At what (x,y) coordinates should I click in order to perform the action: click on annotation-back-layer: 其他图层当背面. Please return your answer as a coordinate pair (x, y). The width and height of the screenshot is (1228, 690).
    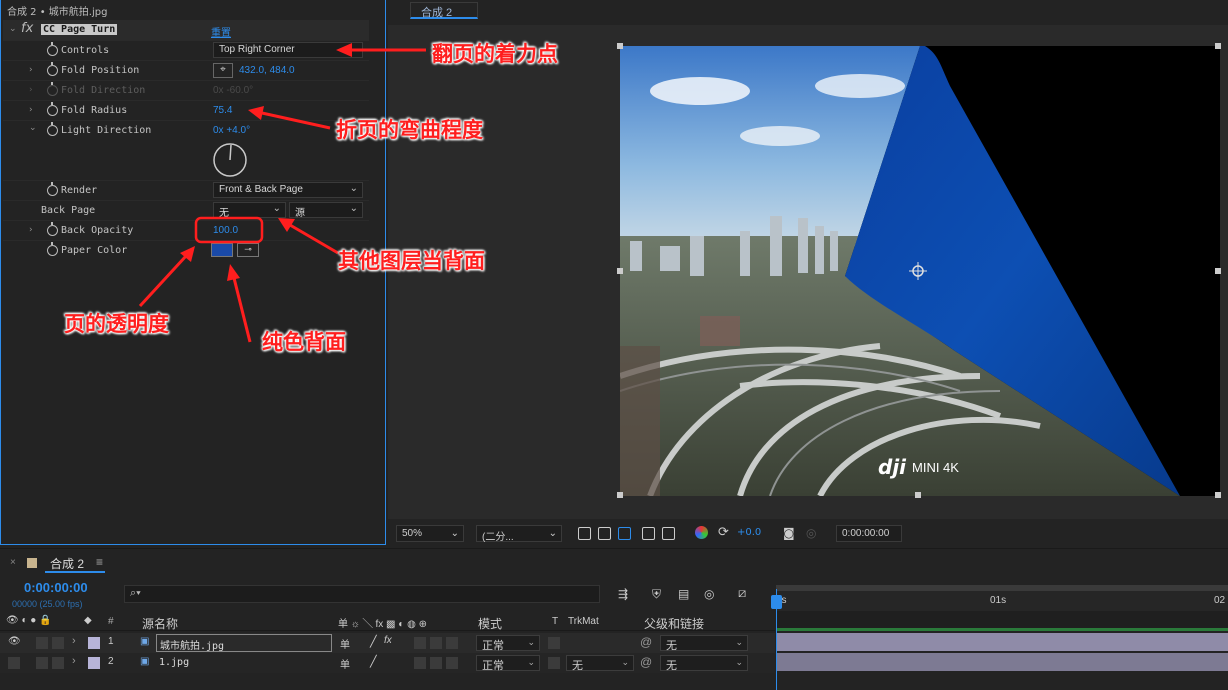
    Looking at the image, I should click on (411, 261).